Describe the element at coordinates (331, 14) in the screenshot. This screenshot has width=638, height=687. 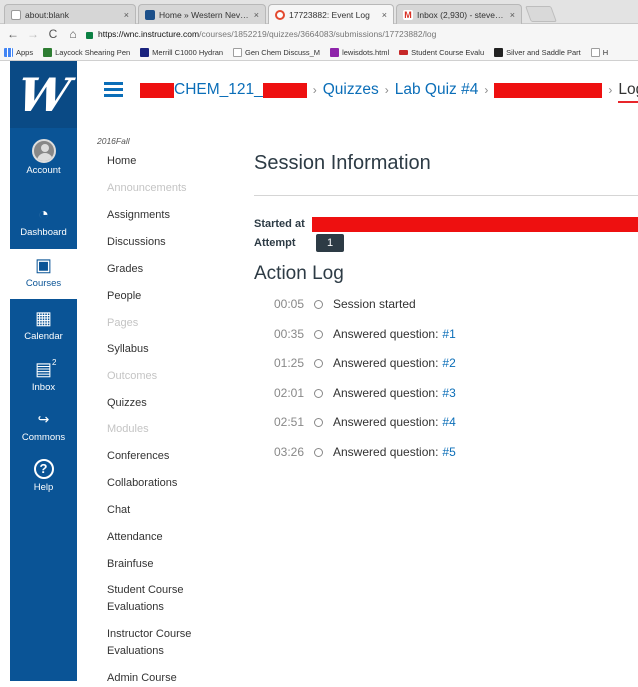
I see `browser-tab-event-log: 17723882: Event Log ×` at that location.